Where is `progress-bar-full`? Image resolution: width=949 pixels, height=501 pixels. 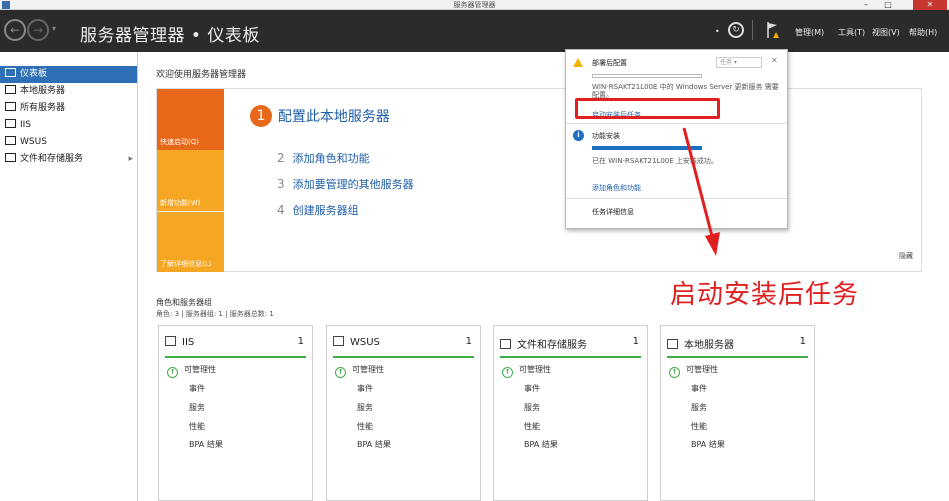
progress-bar-full is located at coordinates (647, 148).